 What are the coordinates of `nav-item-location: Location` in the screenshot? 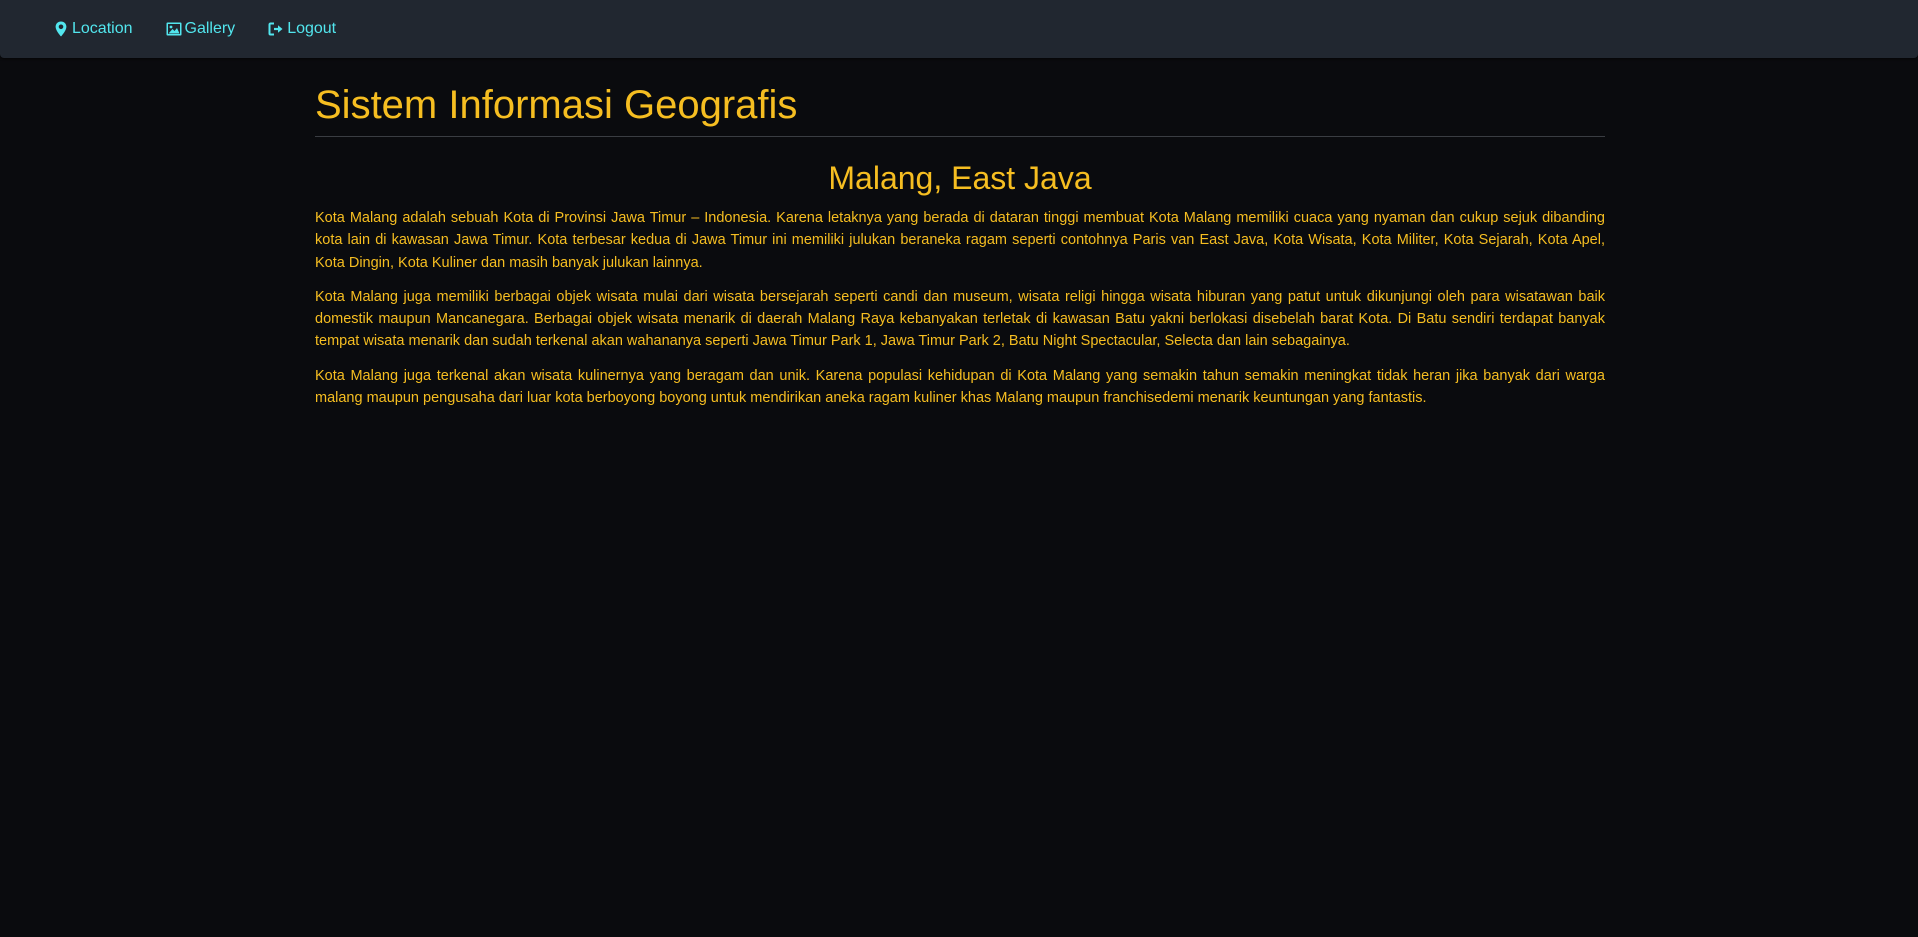 It's located at (109, 29).